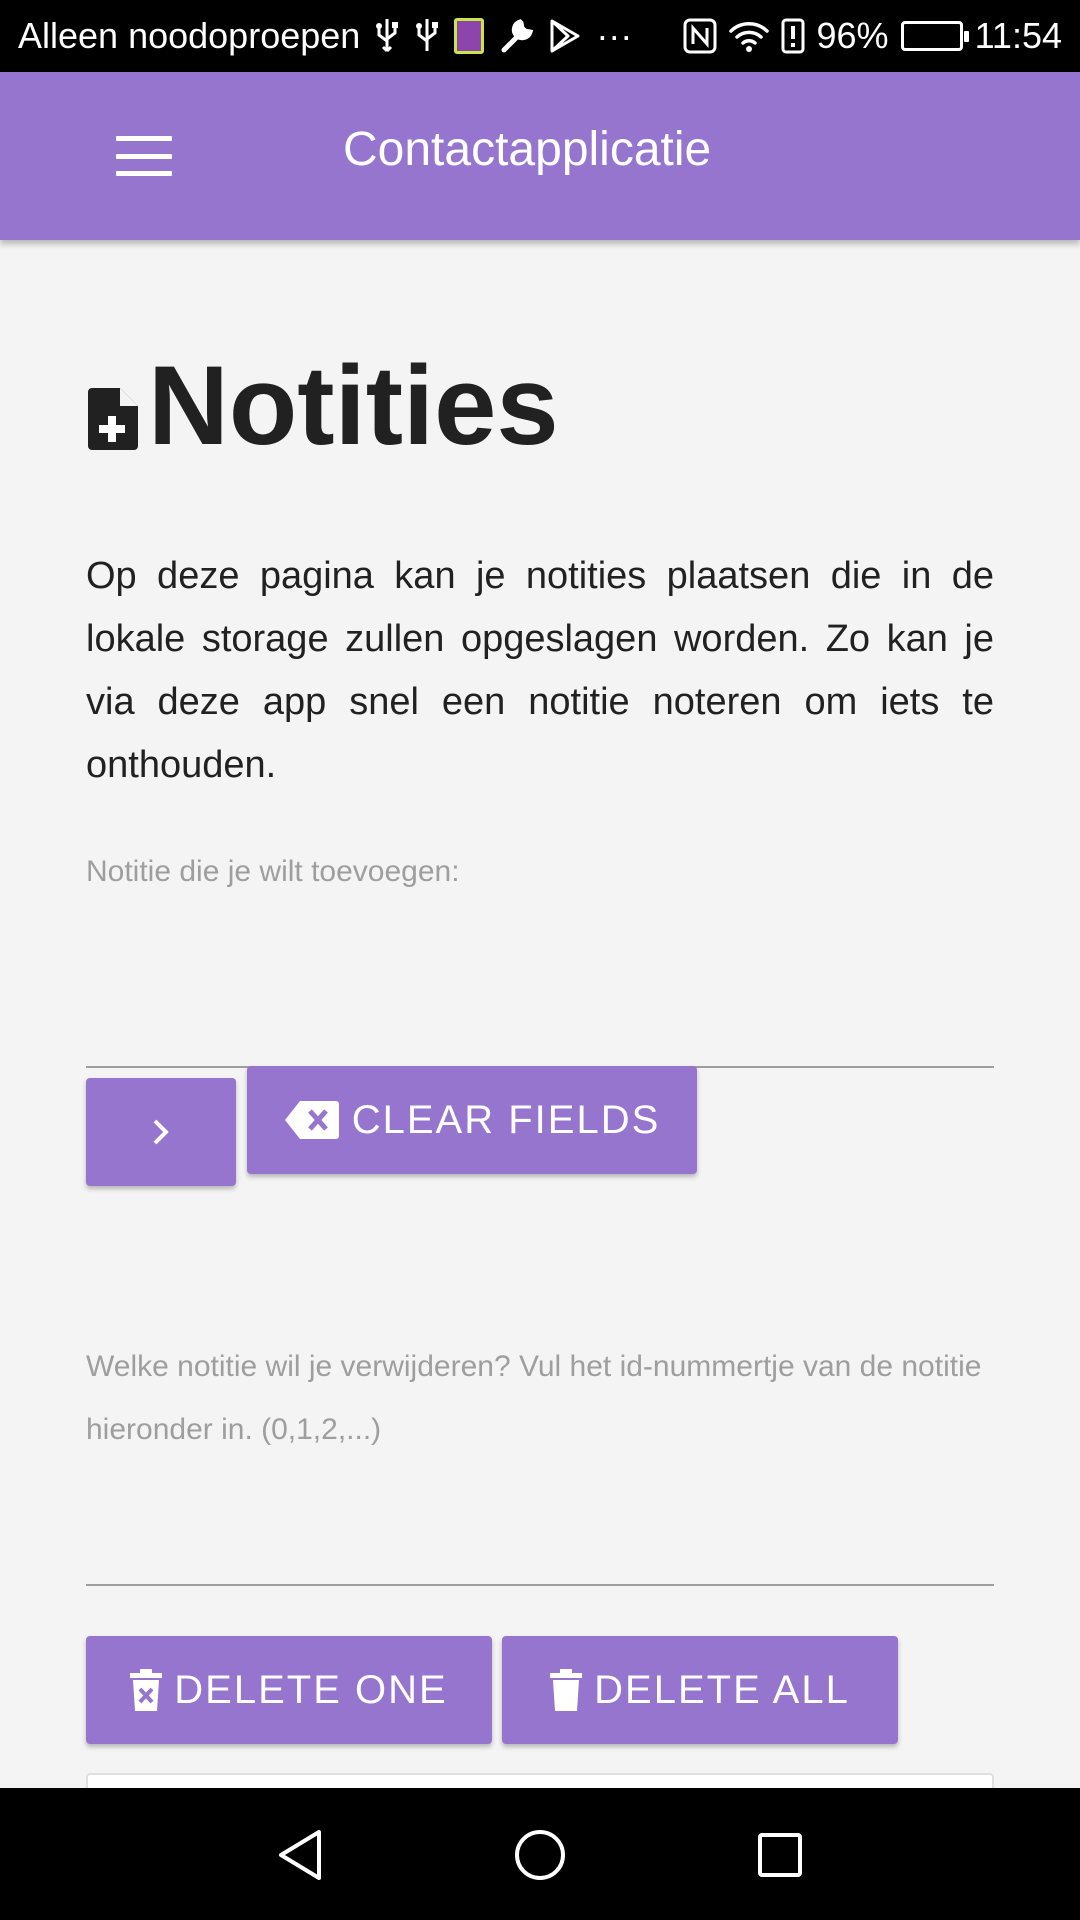 The height and width of the screenshot is (1920, 1080). I want to click on clock: 11:54, so click(1018, 35).